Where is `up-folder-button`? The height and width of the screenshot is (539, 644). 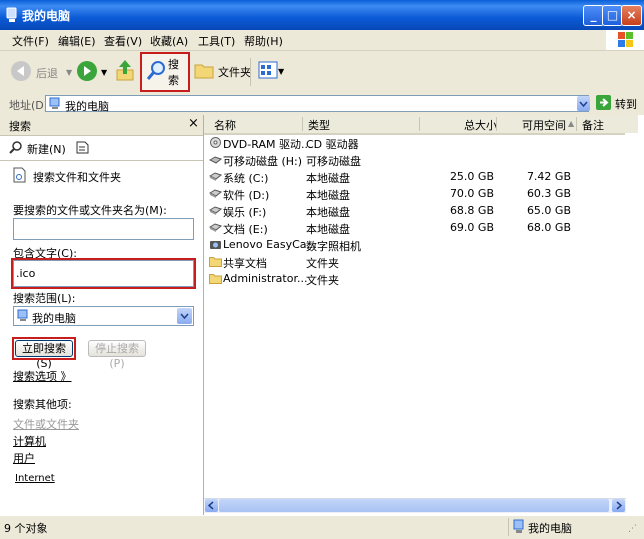 up-folder-button is located at coordinates (125, 71).